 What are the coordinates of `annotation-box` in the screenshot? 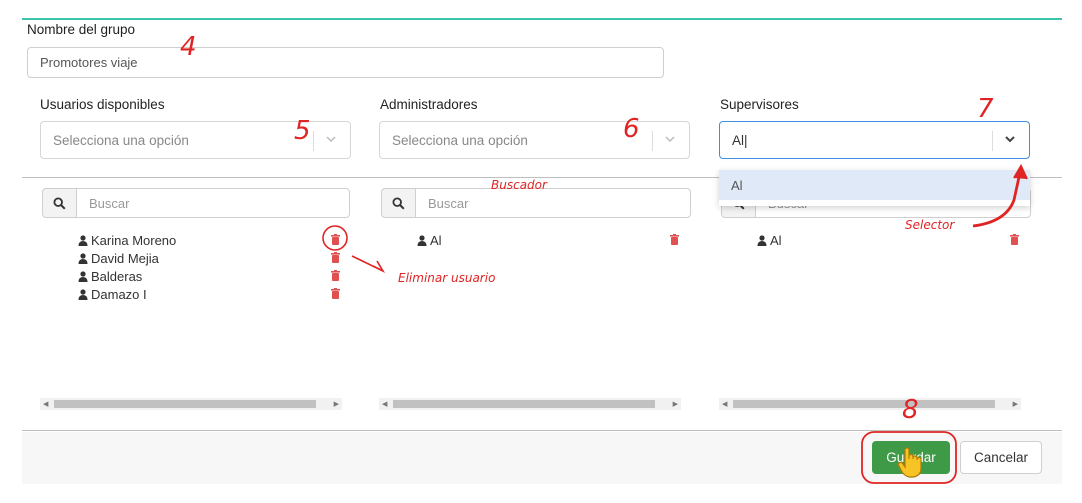 It's located at (909, 457).